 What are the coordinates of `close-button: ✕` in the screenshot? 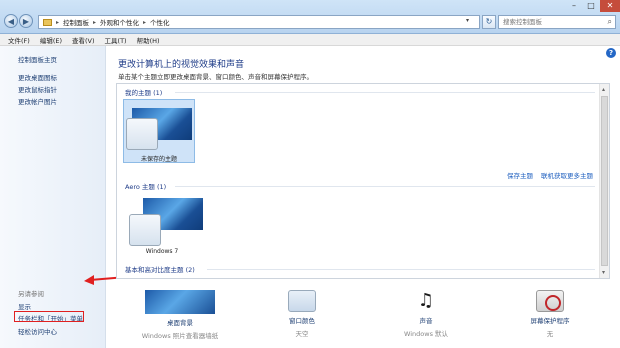 It's located at (610, 6).